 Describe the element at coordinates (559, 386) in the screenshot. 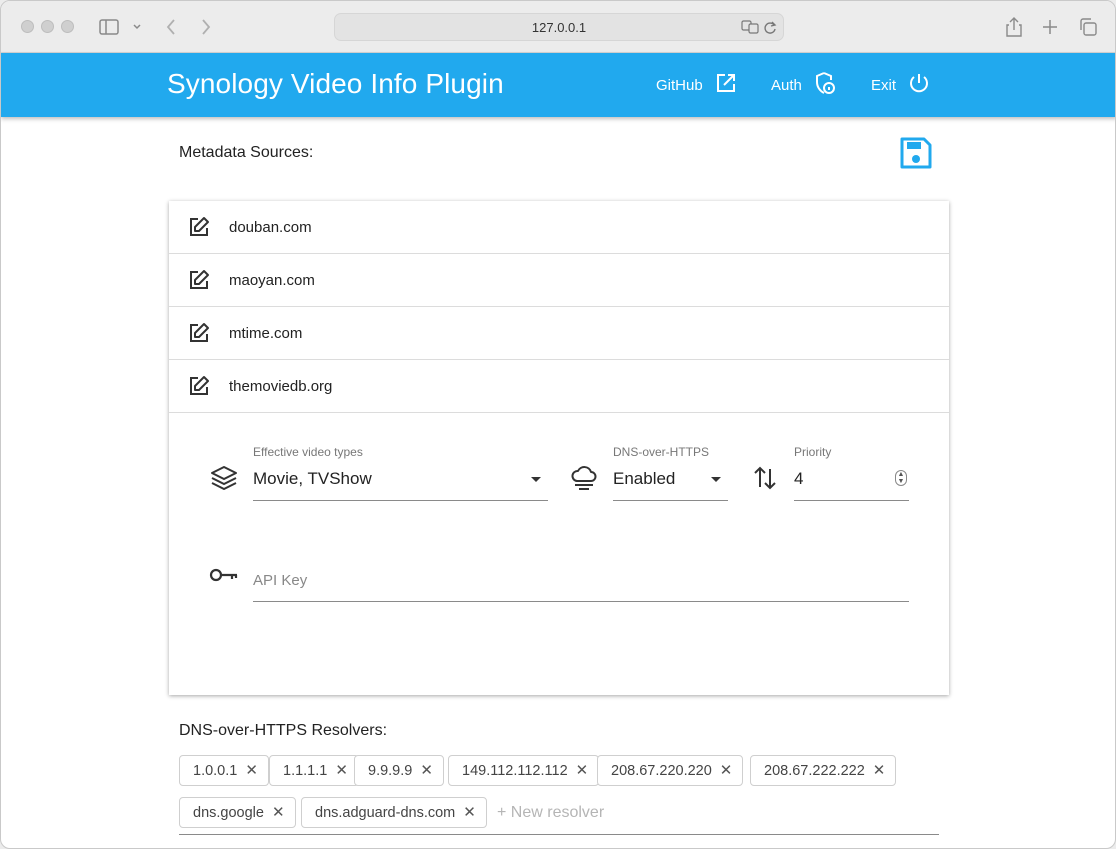

I see `source-row-themoviedb: themoviedb.org` at that location.